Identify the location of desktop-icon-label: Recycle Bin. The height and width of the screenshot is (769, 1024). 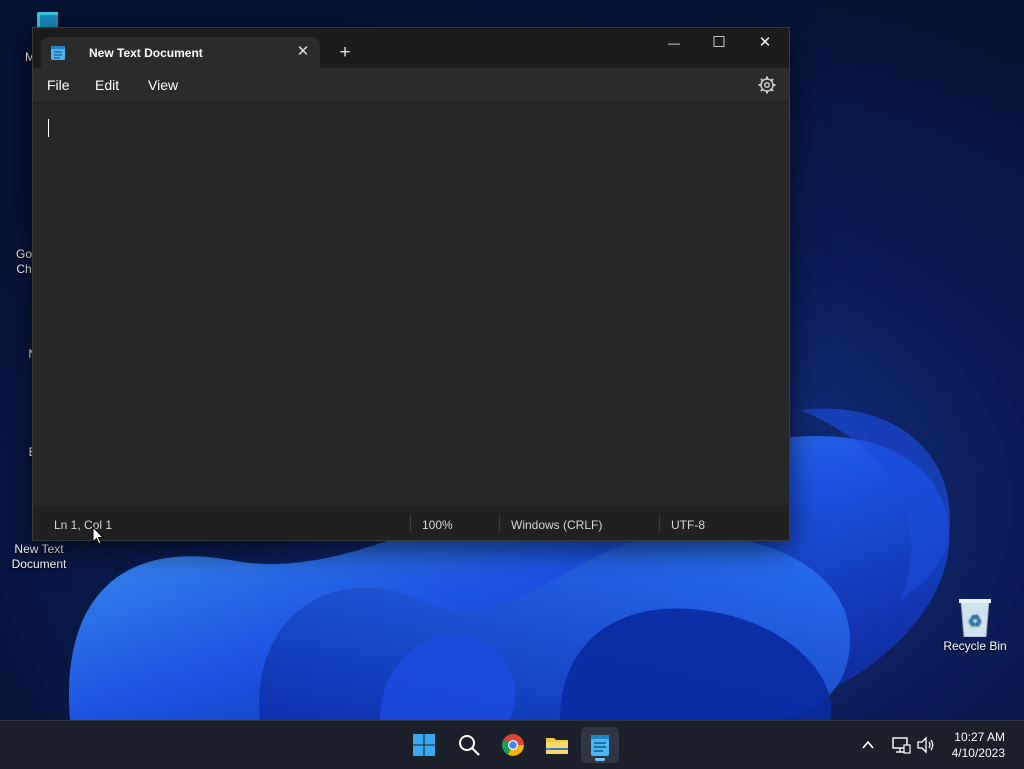
(975, 646).